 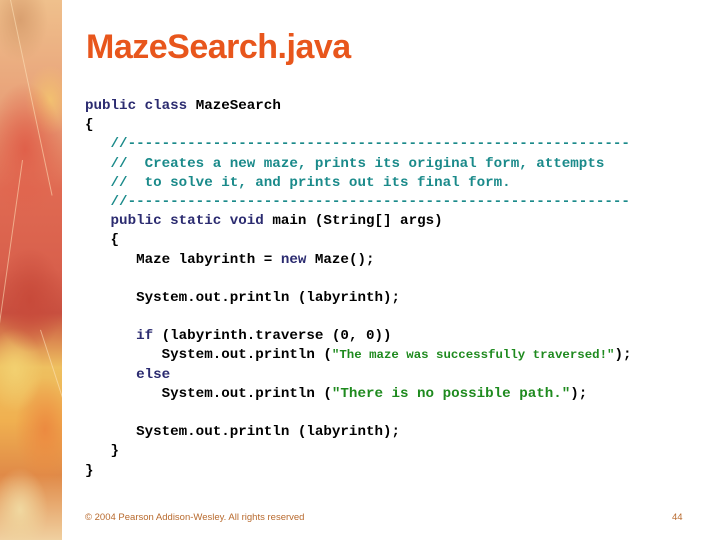 I want to click on code-keyword: else, so click(x=153, y=374).